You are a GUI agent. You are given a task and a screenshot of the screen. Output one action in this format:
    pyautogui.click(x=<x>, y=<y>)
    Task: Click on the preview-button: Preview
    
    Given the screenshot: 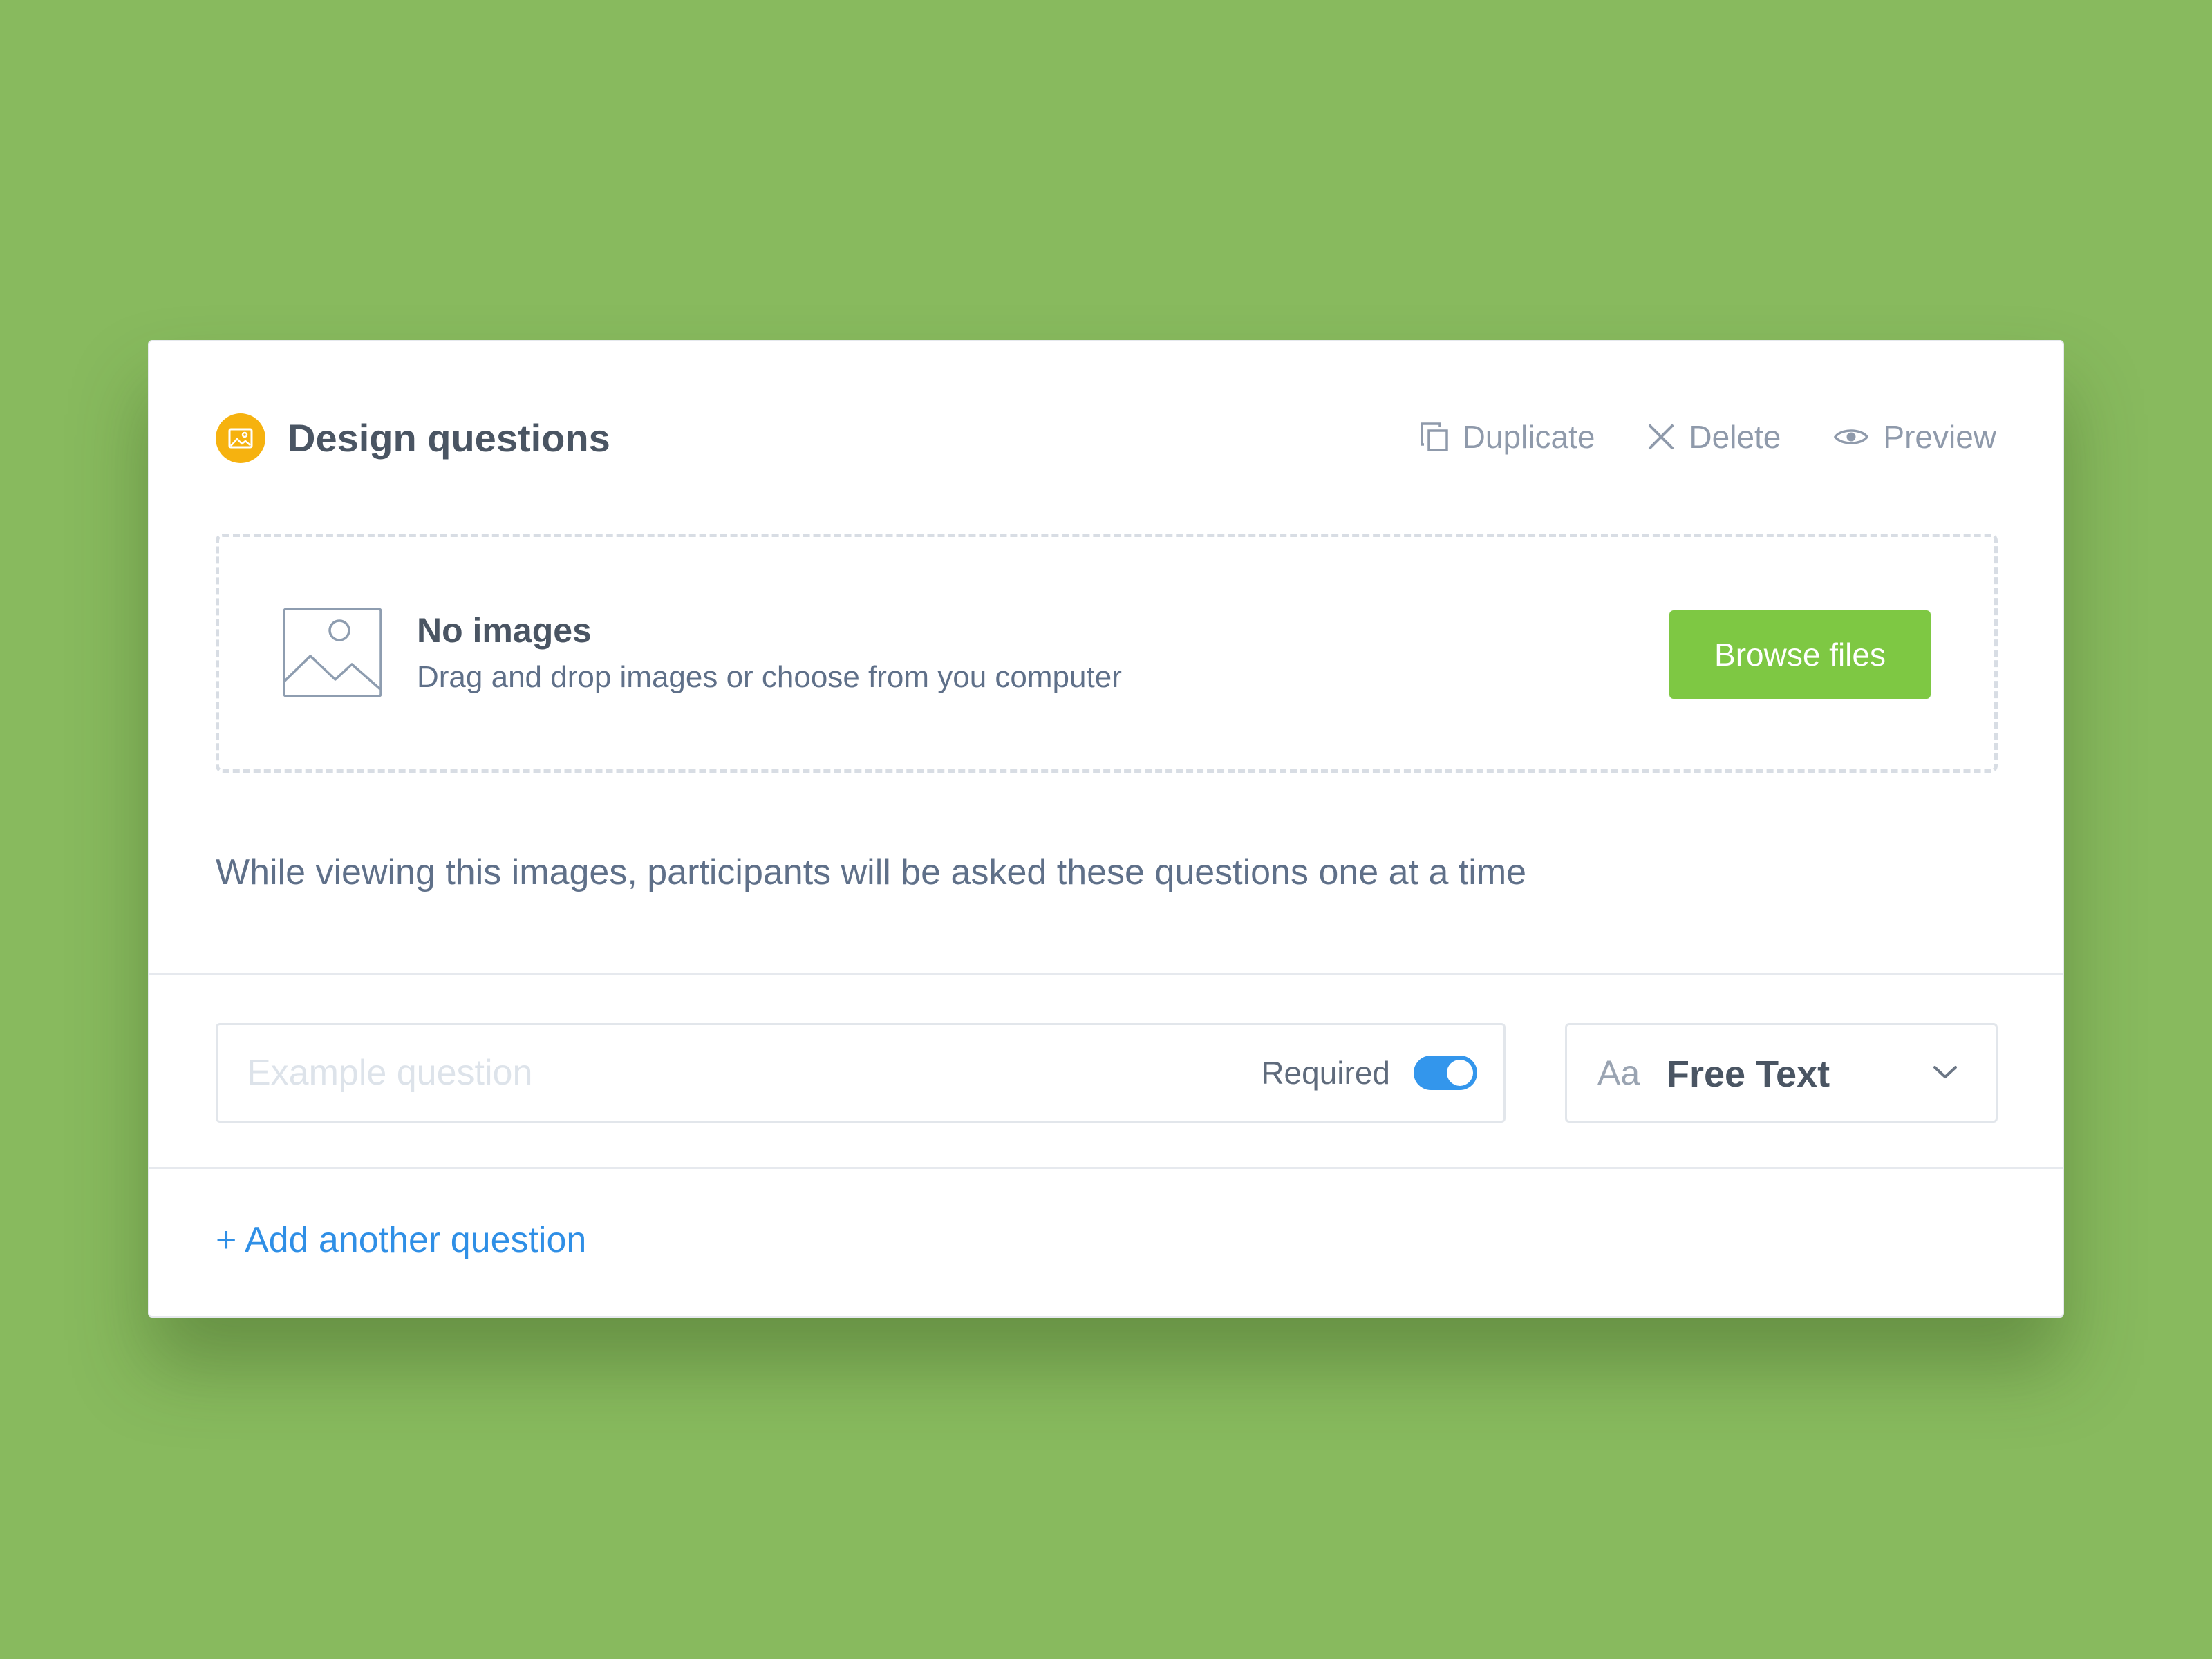 What is the action you would take?
    pyautogui.click(x=1914, y=437)
    